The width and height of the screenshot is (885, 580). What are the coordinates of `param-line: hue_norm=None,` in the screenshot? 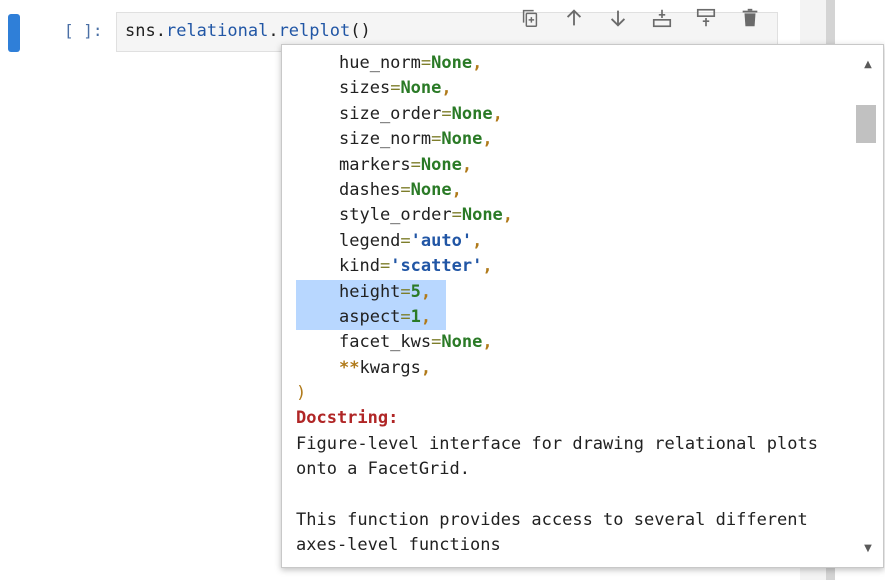 It's located at (411, 63).